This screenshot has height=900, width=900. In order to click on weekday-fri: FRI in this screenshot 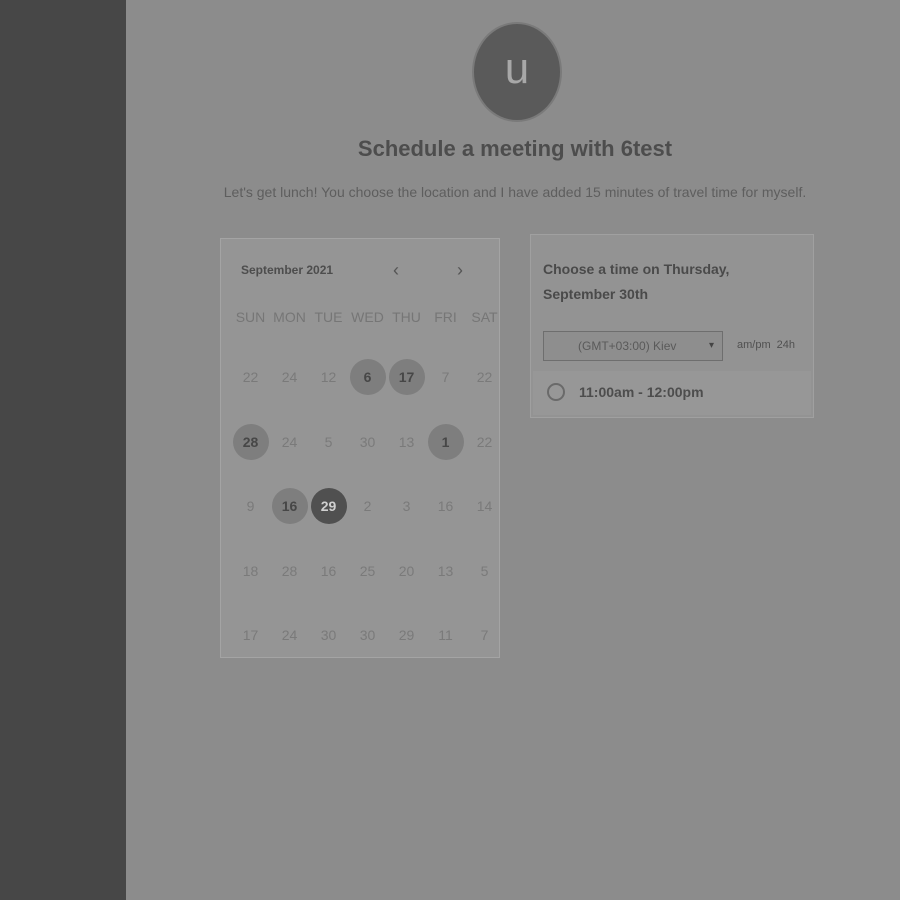, I will do `click(445, 317)`.